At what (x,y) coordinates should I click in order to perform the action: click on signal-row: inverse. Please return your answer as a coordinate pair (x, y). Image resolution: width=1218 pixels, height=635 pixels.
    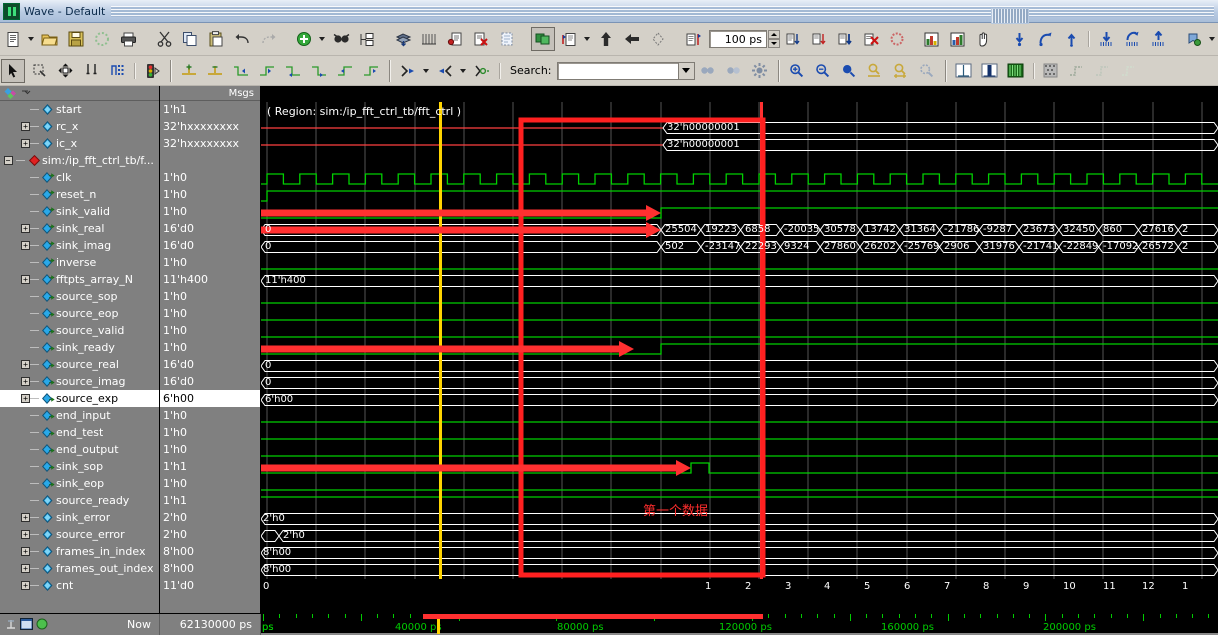
    Looking at the image, I should click on (79, 262).